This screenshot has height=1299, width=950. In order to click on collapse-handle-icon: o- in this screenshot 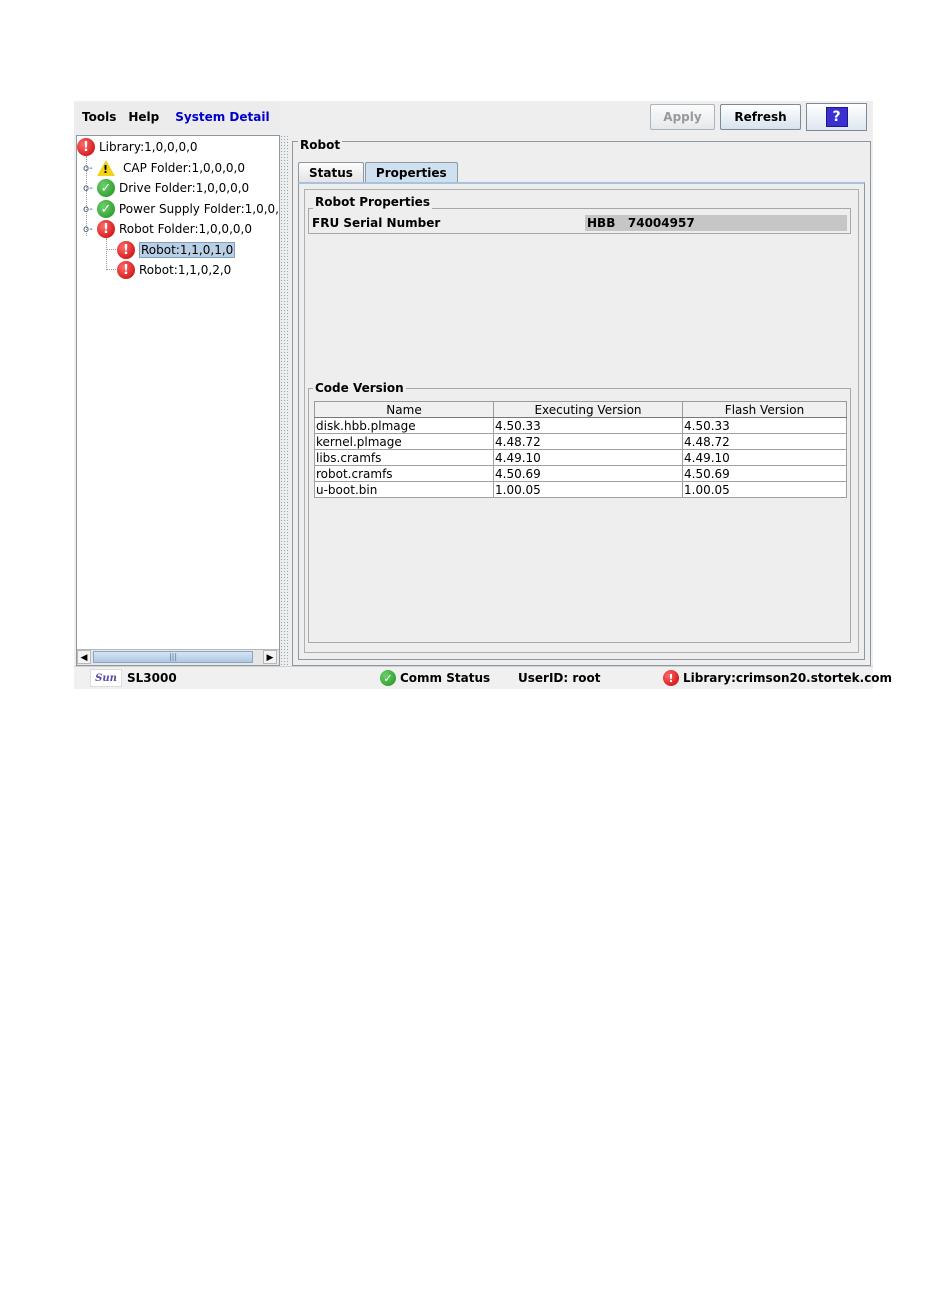, I will do `click(88, 229)`.